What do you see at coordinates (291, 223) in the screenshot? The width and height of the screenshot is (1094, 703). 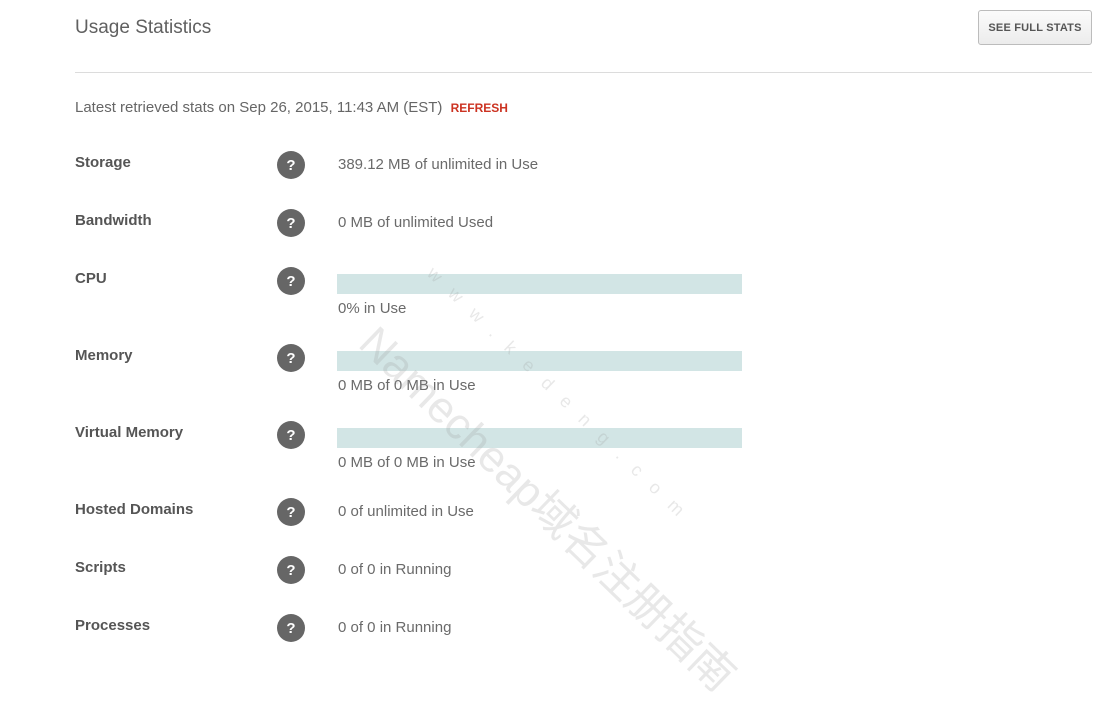 I see `bandwidth-help-icon: ?` at bounding box center [291, 223].